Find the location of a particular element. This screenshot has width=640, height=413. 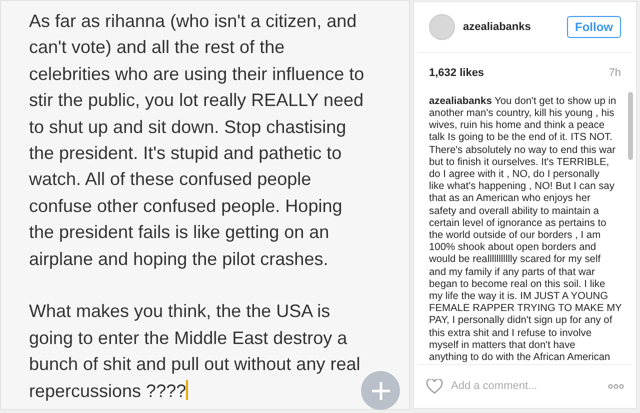

heart-icon is located at coordinates (434, 386).